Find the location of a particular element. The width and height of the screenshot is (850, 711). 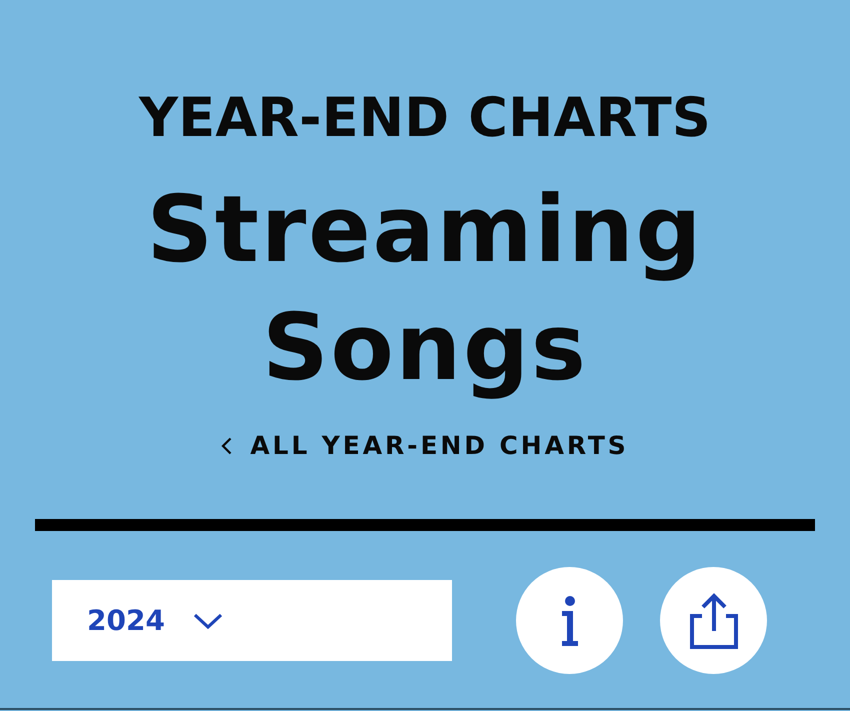

back-link: ALL YEAR-END CHARTS is located at coordinates (425, 446).